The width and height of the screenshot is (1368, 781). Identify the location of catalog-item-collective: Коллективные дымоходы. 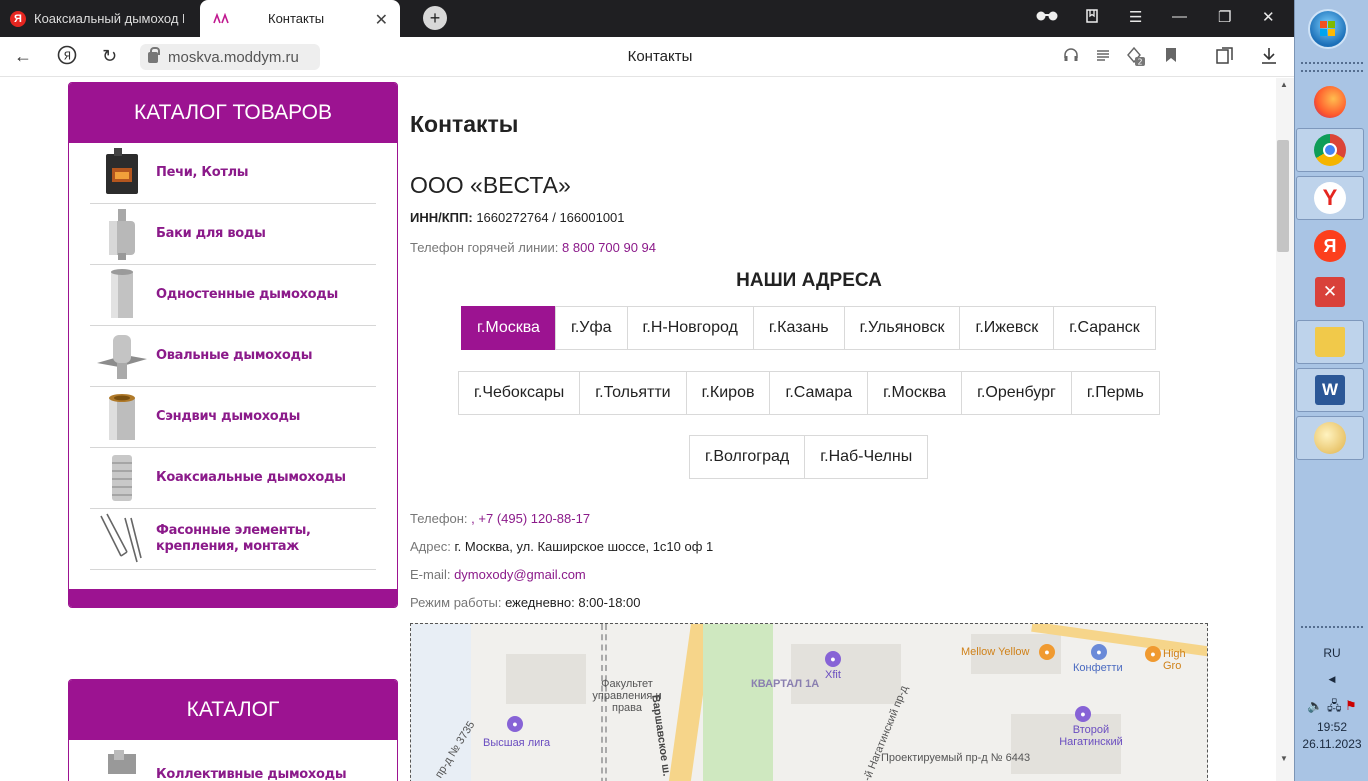
(233, 760).